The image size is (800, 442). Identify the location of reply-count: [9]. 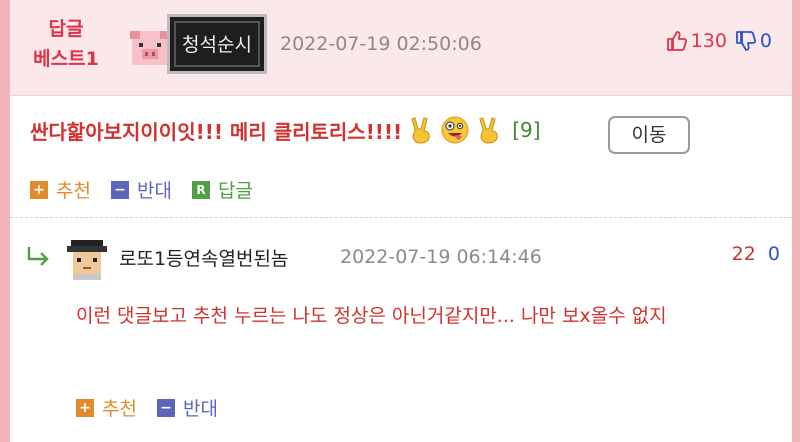
(526, 130).